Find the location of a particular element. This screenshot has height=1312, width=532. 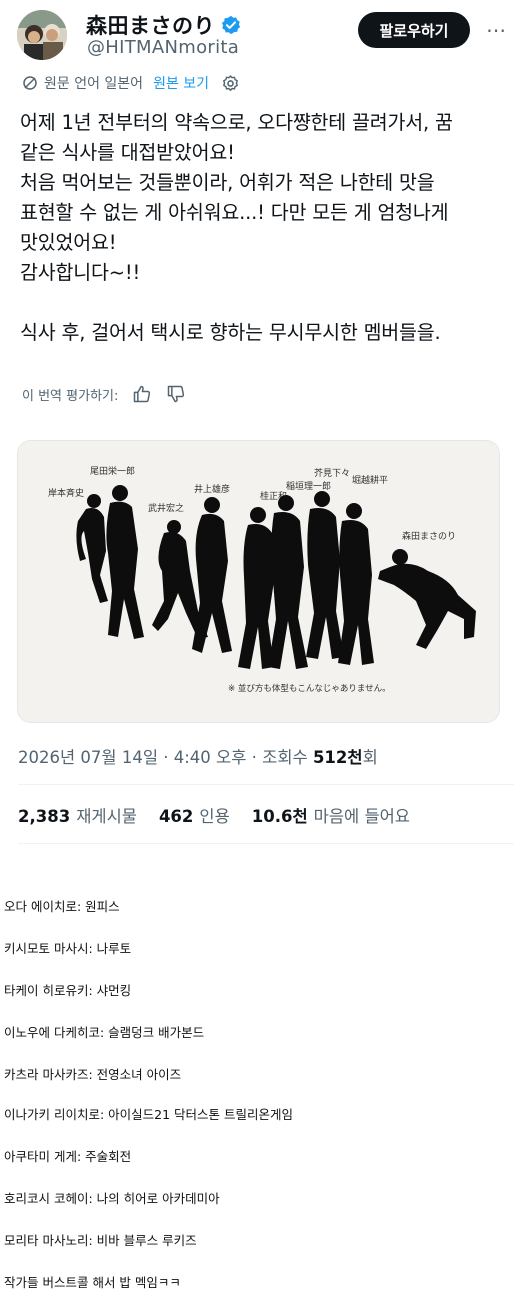

list-item: 이노우에 다케히코: 슬램덩크 배가본드 is located at coordinates (104, 1032).